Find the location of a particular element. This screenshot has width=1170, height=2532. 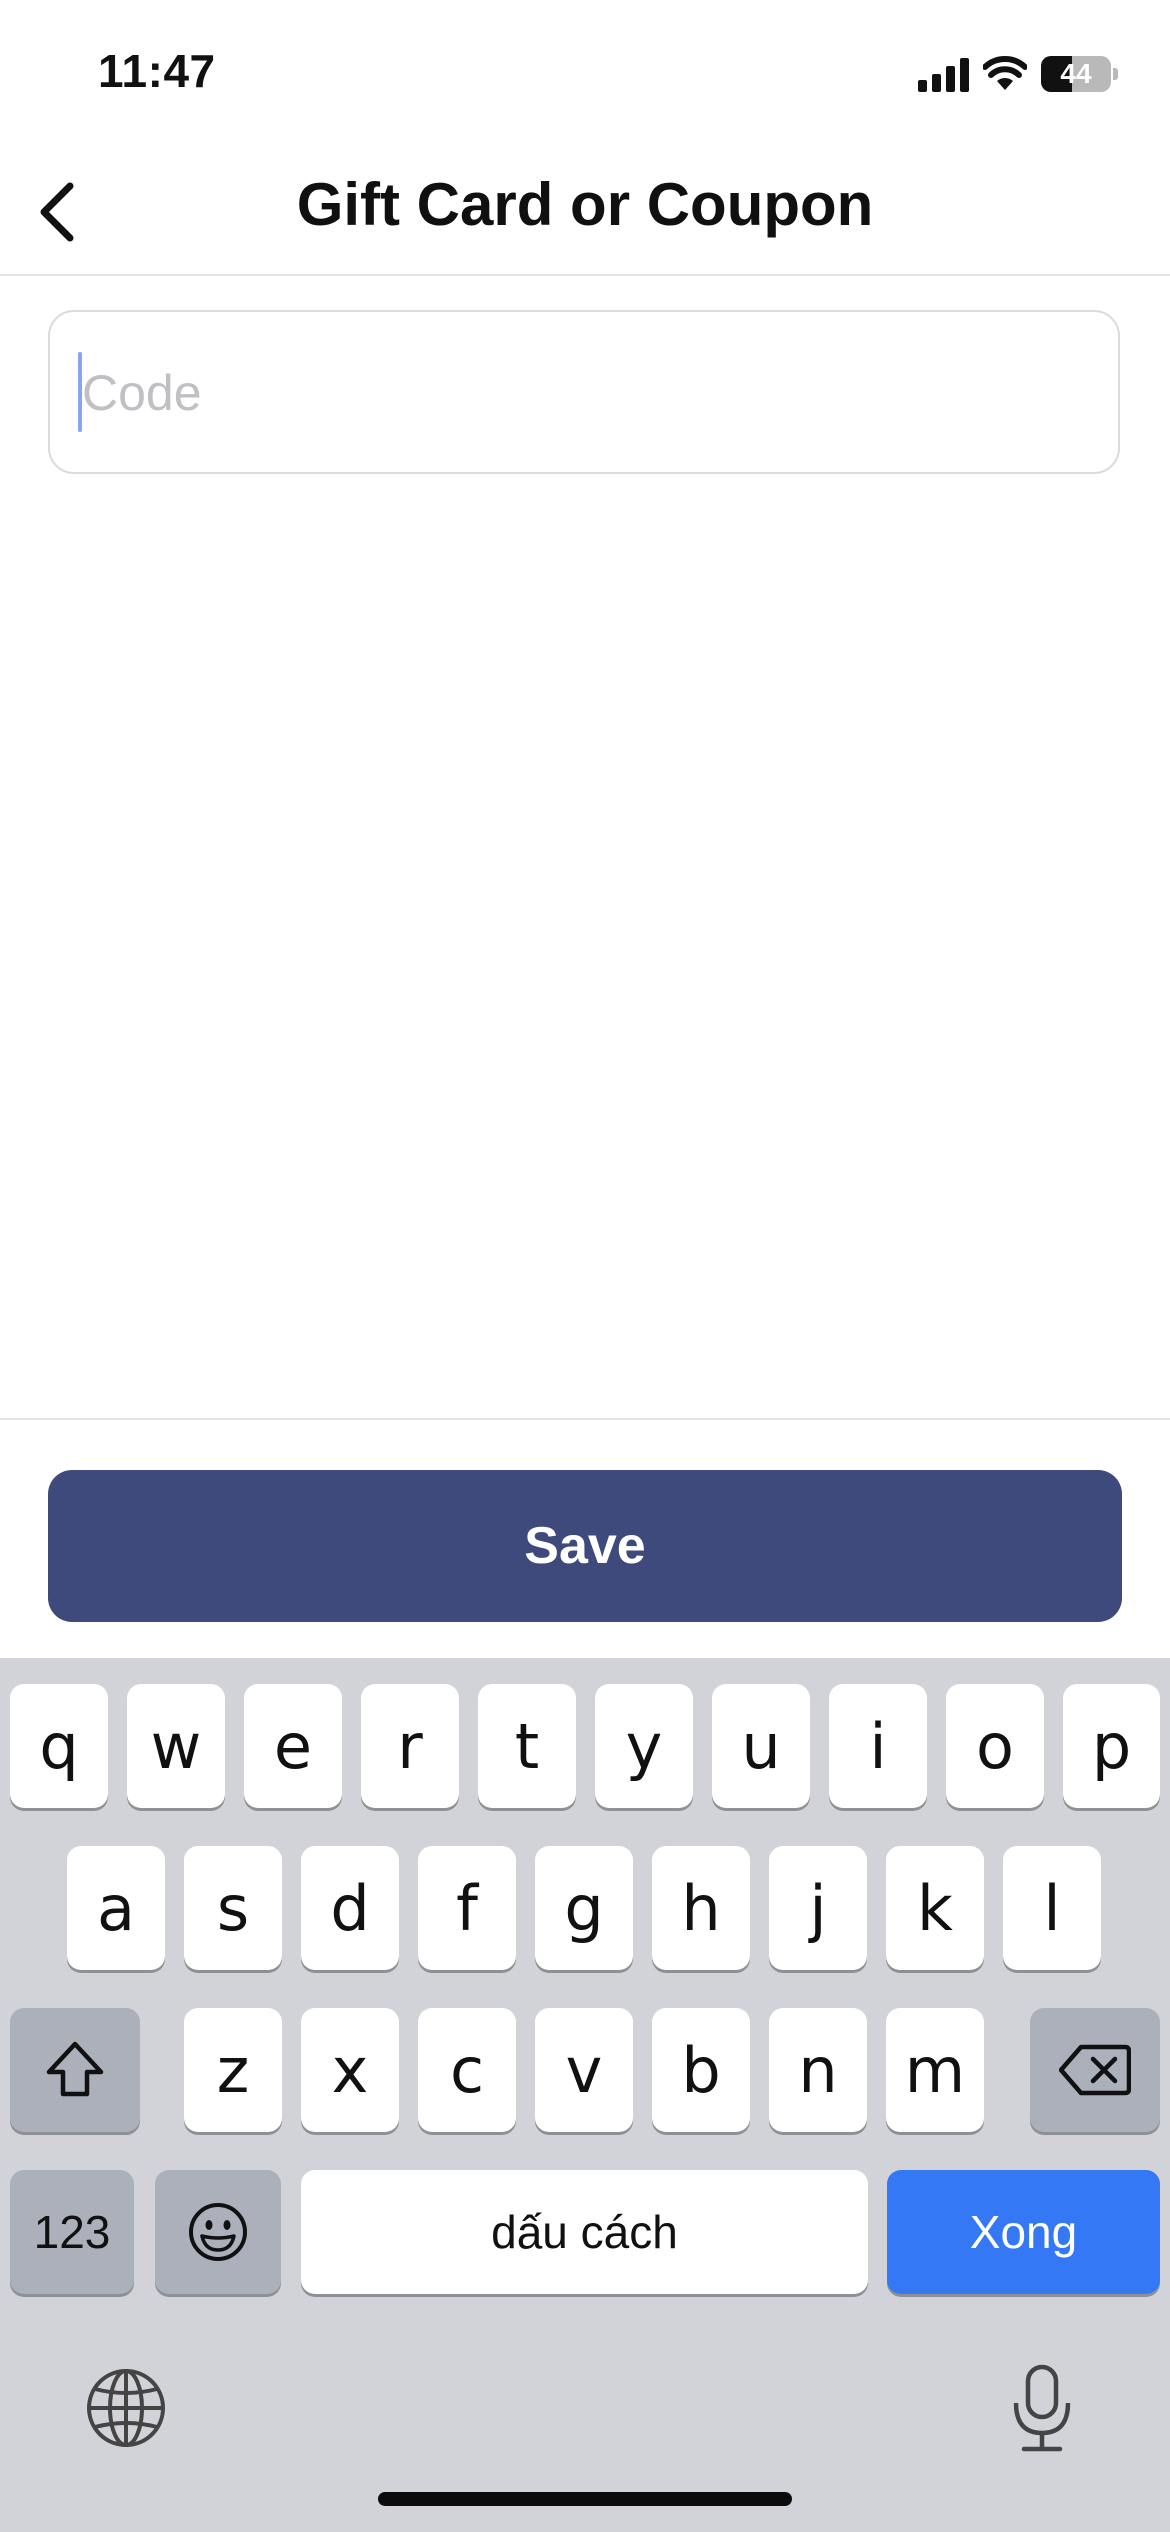

key-k: k is located at coordinates (935, 1908).